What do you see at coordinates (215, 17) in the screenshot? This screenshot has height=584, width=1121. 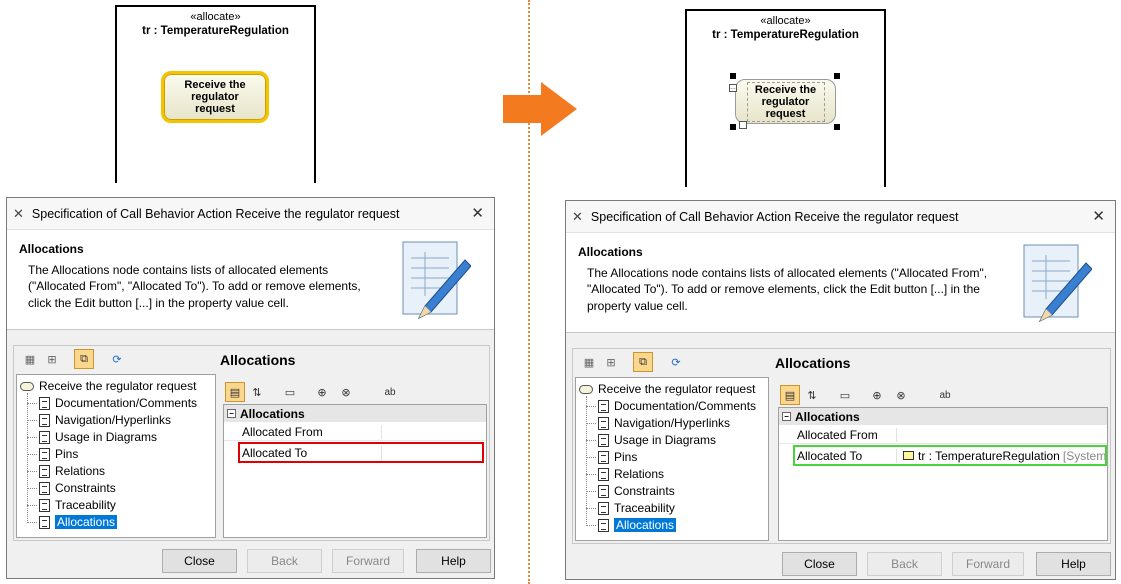 I see `stereotype-label: «allocate»` at bounding box center [215, 17].